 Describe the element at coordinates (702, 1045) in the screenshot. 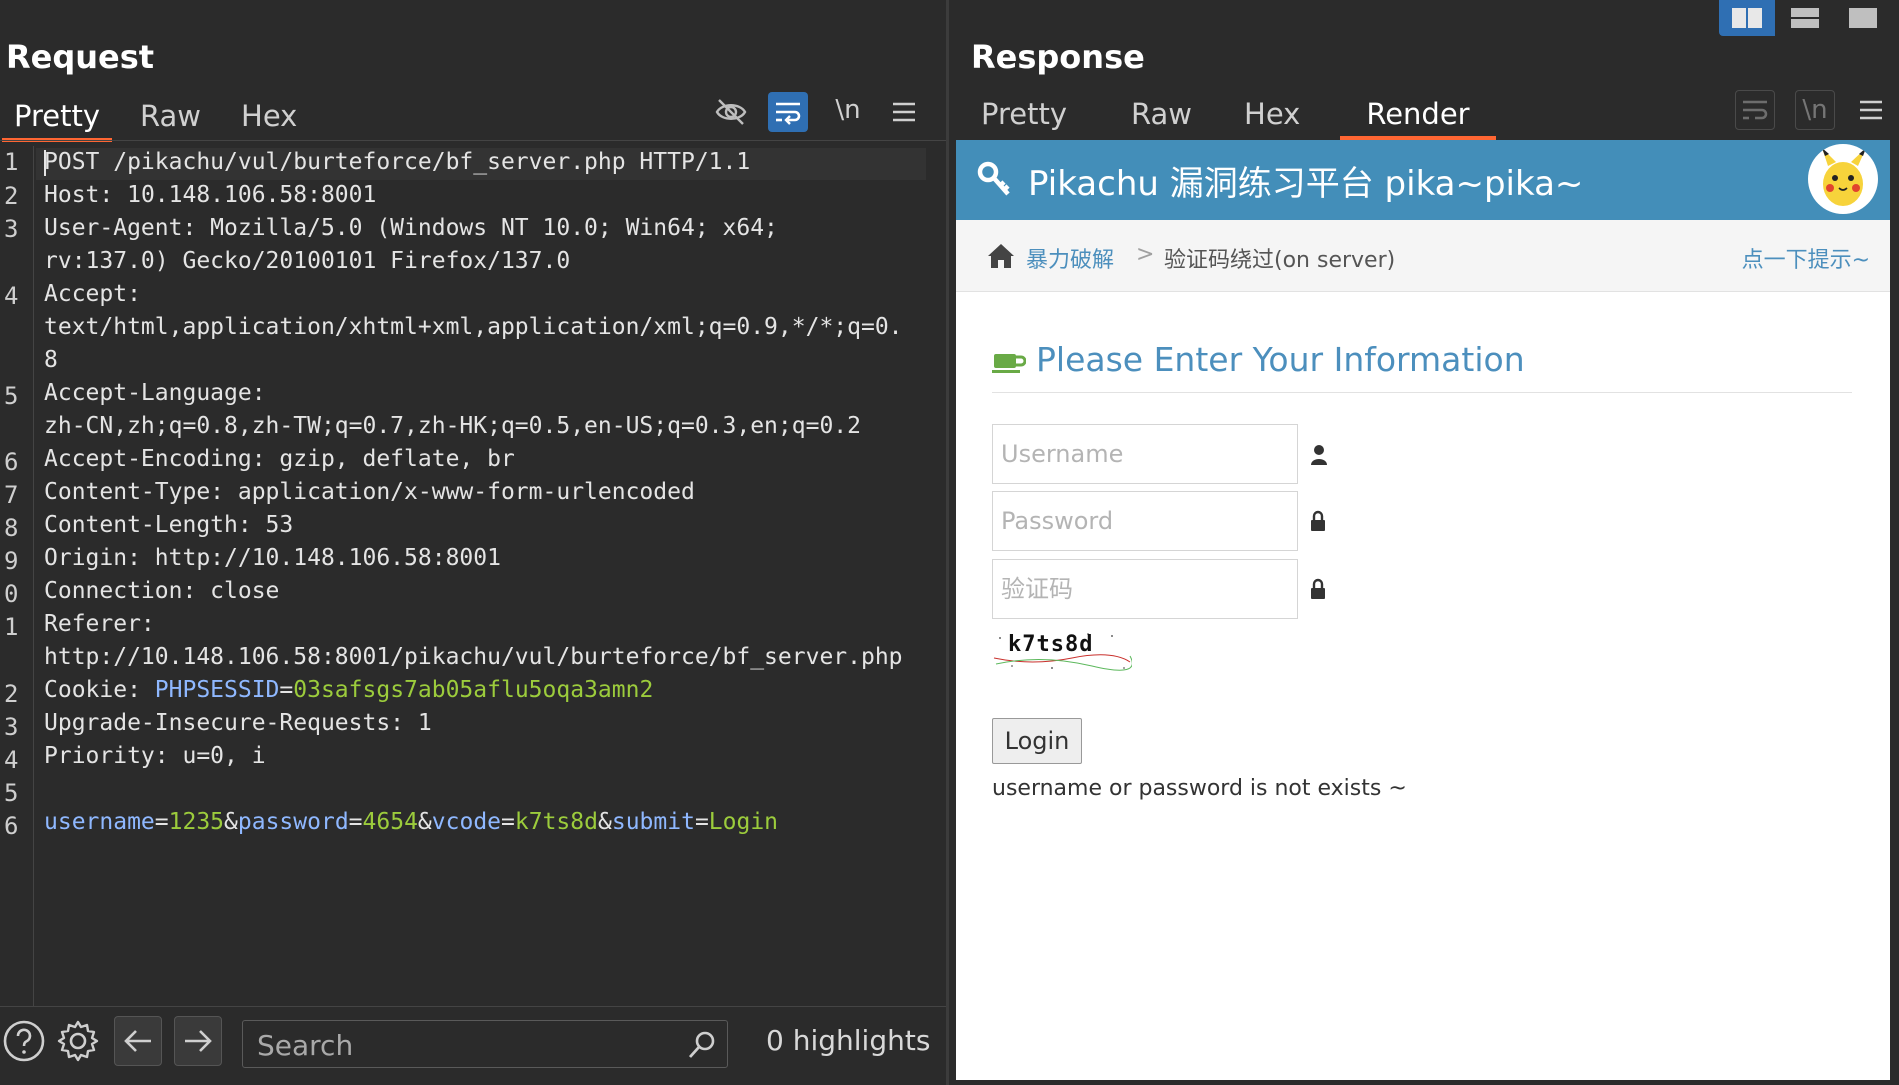

I see `search-icon` at that location.